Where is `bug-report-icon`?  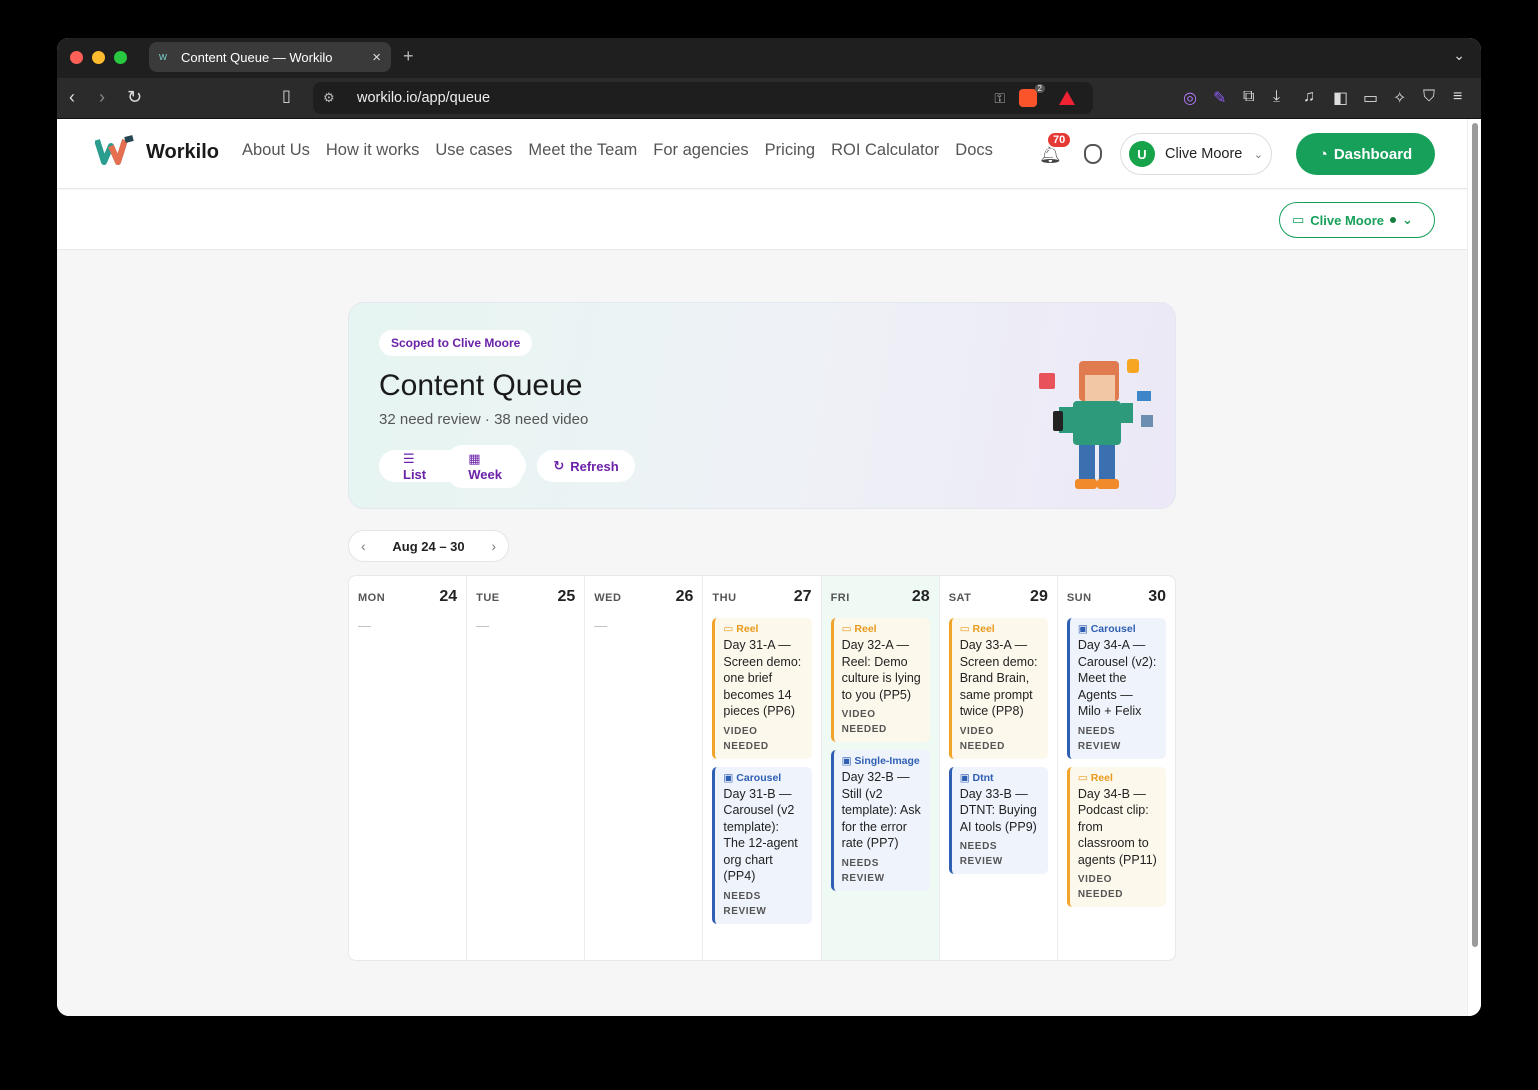 bug-report-icon is located at coordinates (1093, 154).